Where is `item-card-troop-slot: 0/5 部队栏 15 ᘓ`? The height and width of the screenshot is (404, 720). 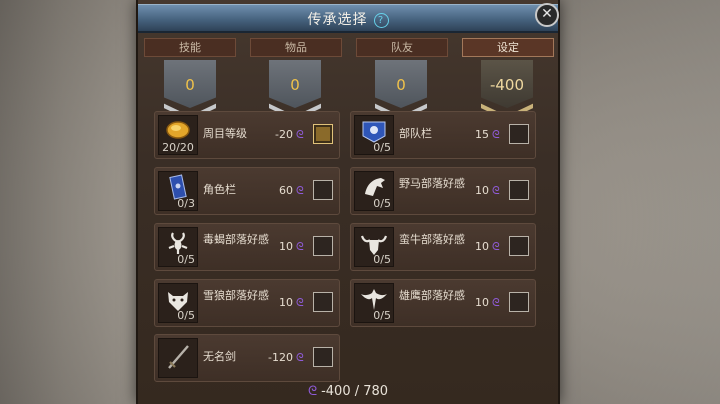
item-card-troop-slot: 0/5 部队栏 15 ᘓ is located at coordinates (443, 135).